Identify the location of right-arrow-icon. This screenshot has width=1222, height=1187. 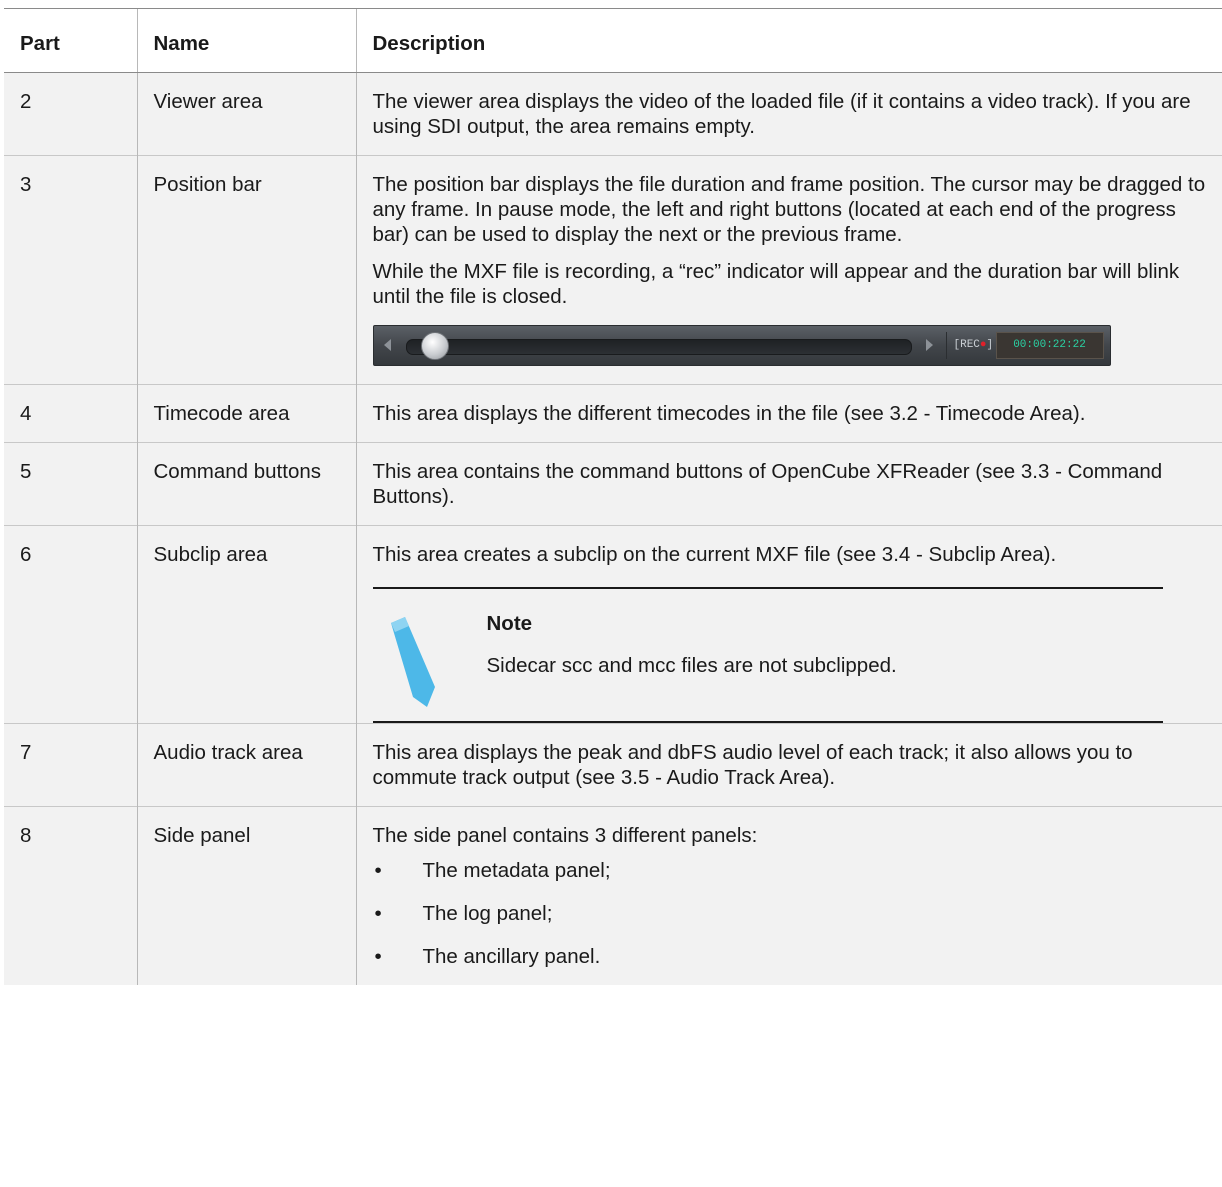
(929, 345).